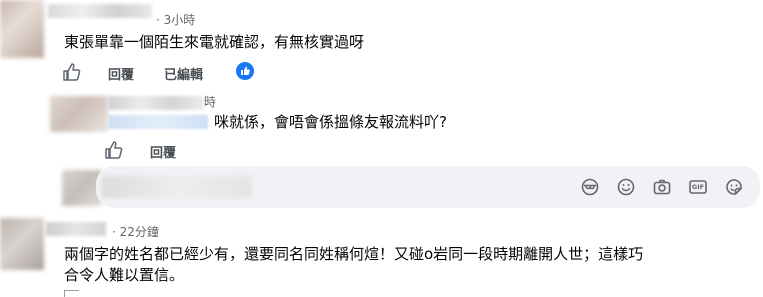 The height and width of the screenshot is (297, 763). What do you see at coordinates (210, 101) in the screenshot?
I see `comment-timestamp: 時` at bounding box center [210, 101].